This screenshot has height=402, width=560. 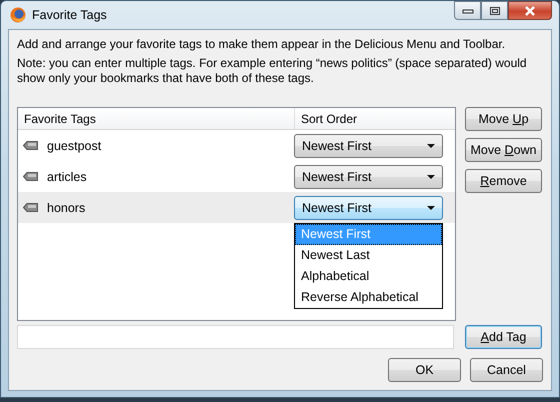 What do you see at coordinates (368, 297) in the screenshot?
I see `dropdown-option: Reverse Alphabetical` at bounding box center [368, 297].